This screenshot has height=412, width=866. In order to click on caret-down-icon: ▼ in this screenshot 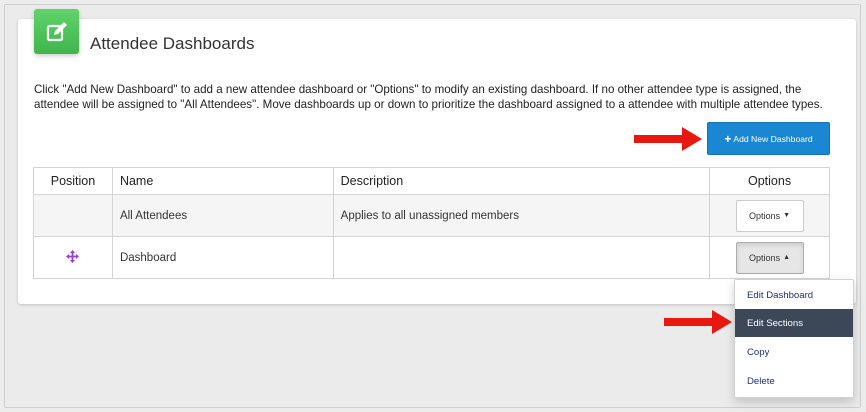, I will do `click(787, 215)`.